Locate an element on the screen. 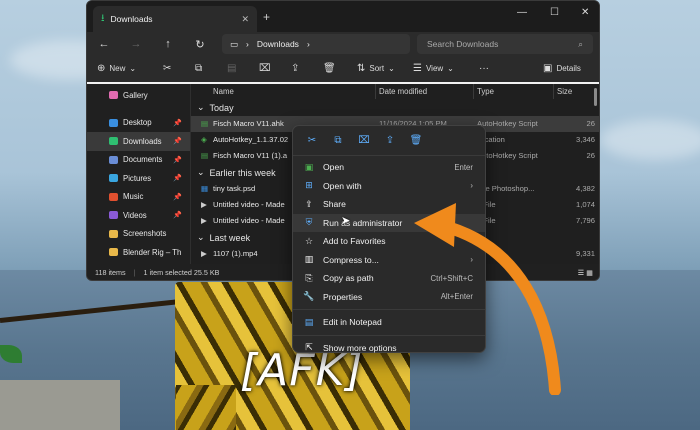  nav-item-music: Music 📌 is located at coordinates (138, 197).